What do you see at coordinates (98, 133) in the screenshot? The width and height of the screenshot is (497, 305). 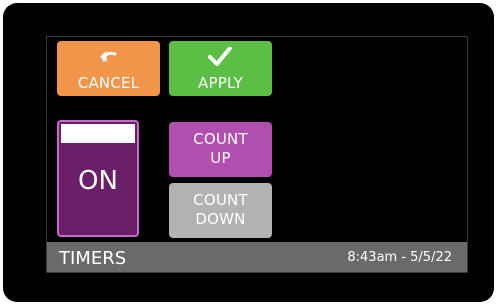 I see `toggle-thumb` at bounding box center [98, 133].